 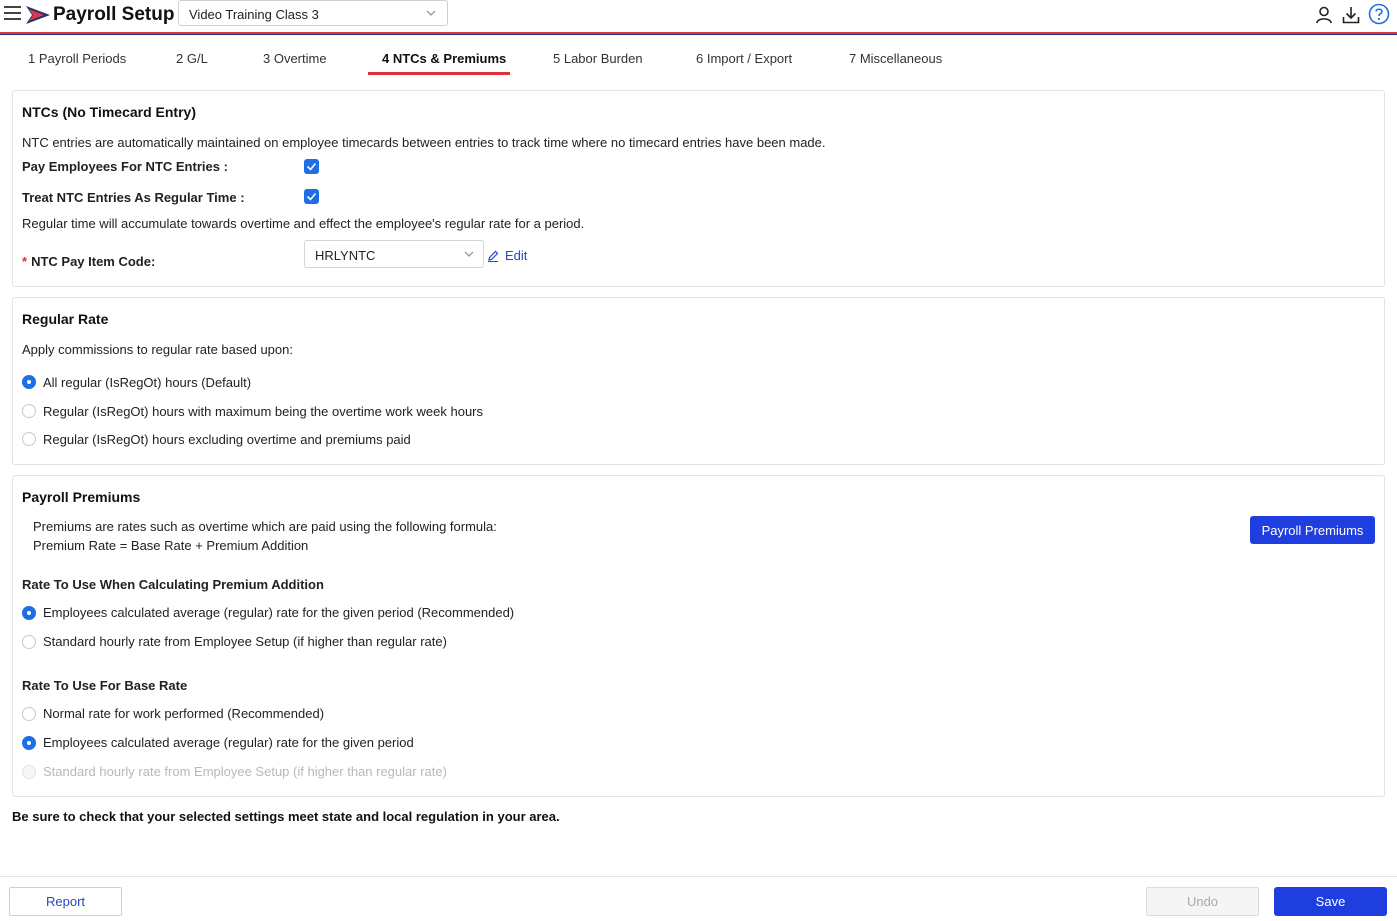 I want to click on base-rate-title: Rate To Use For Base Rate, so click(x=105, y=685).